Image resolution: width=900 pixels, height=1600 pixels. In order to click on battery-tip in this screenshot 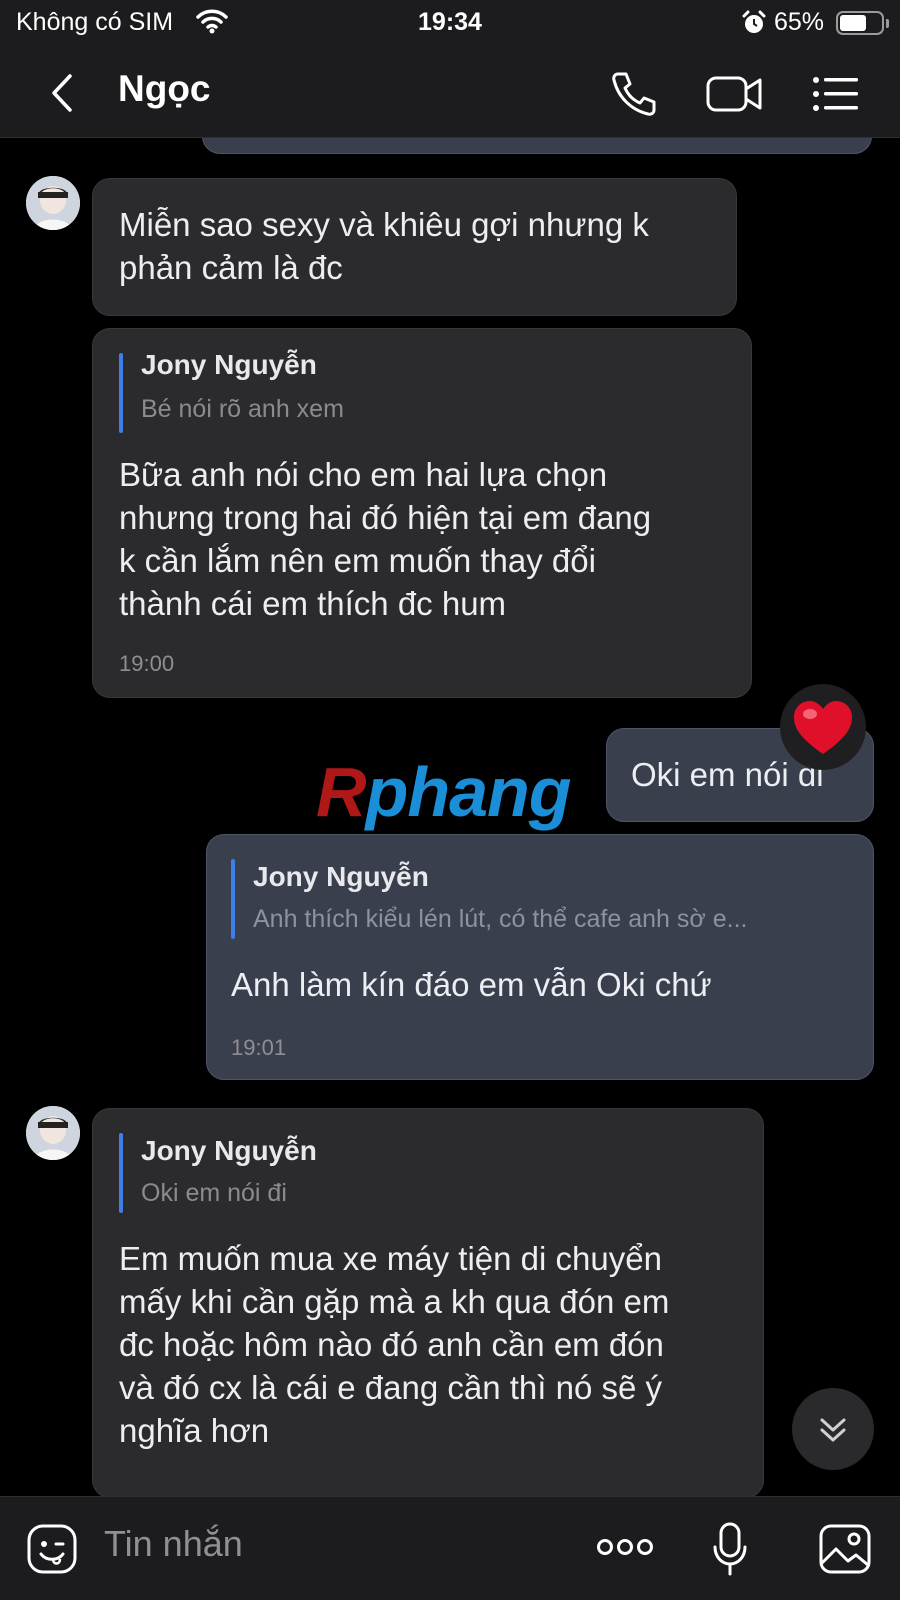, I will do `click(887, 23)`.